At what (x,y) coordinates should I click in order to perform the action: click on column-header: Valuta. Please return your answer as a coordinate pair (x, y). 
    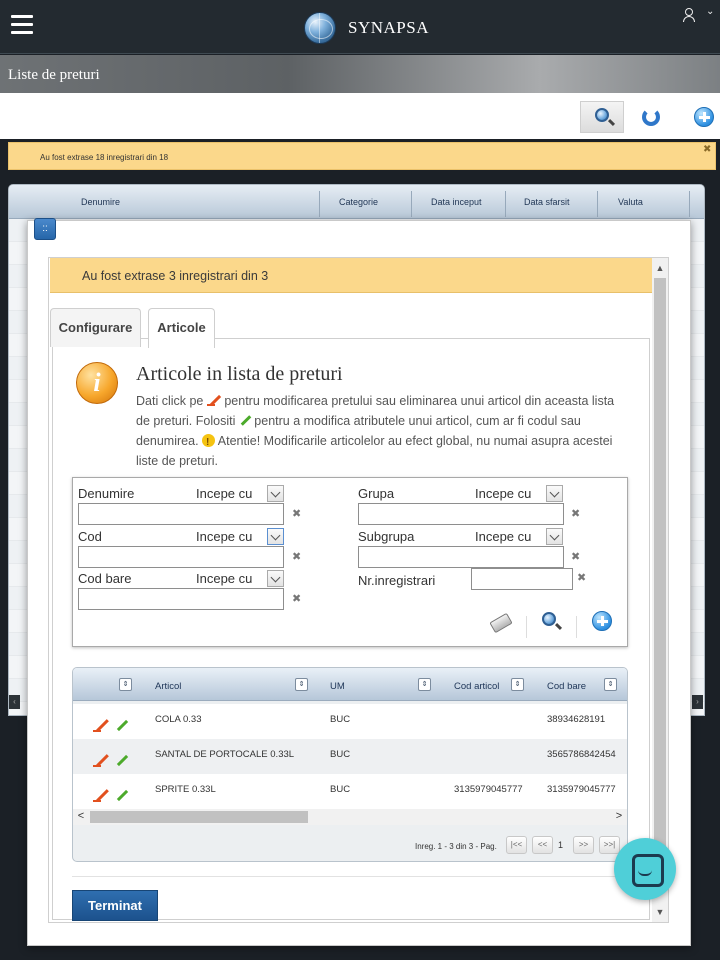
    Looking at the image, I should click on (630, 202).